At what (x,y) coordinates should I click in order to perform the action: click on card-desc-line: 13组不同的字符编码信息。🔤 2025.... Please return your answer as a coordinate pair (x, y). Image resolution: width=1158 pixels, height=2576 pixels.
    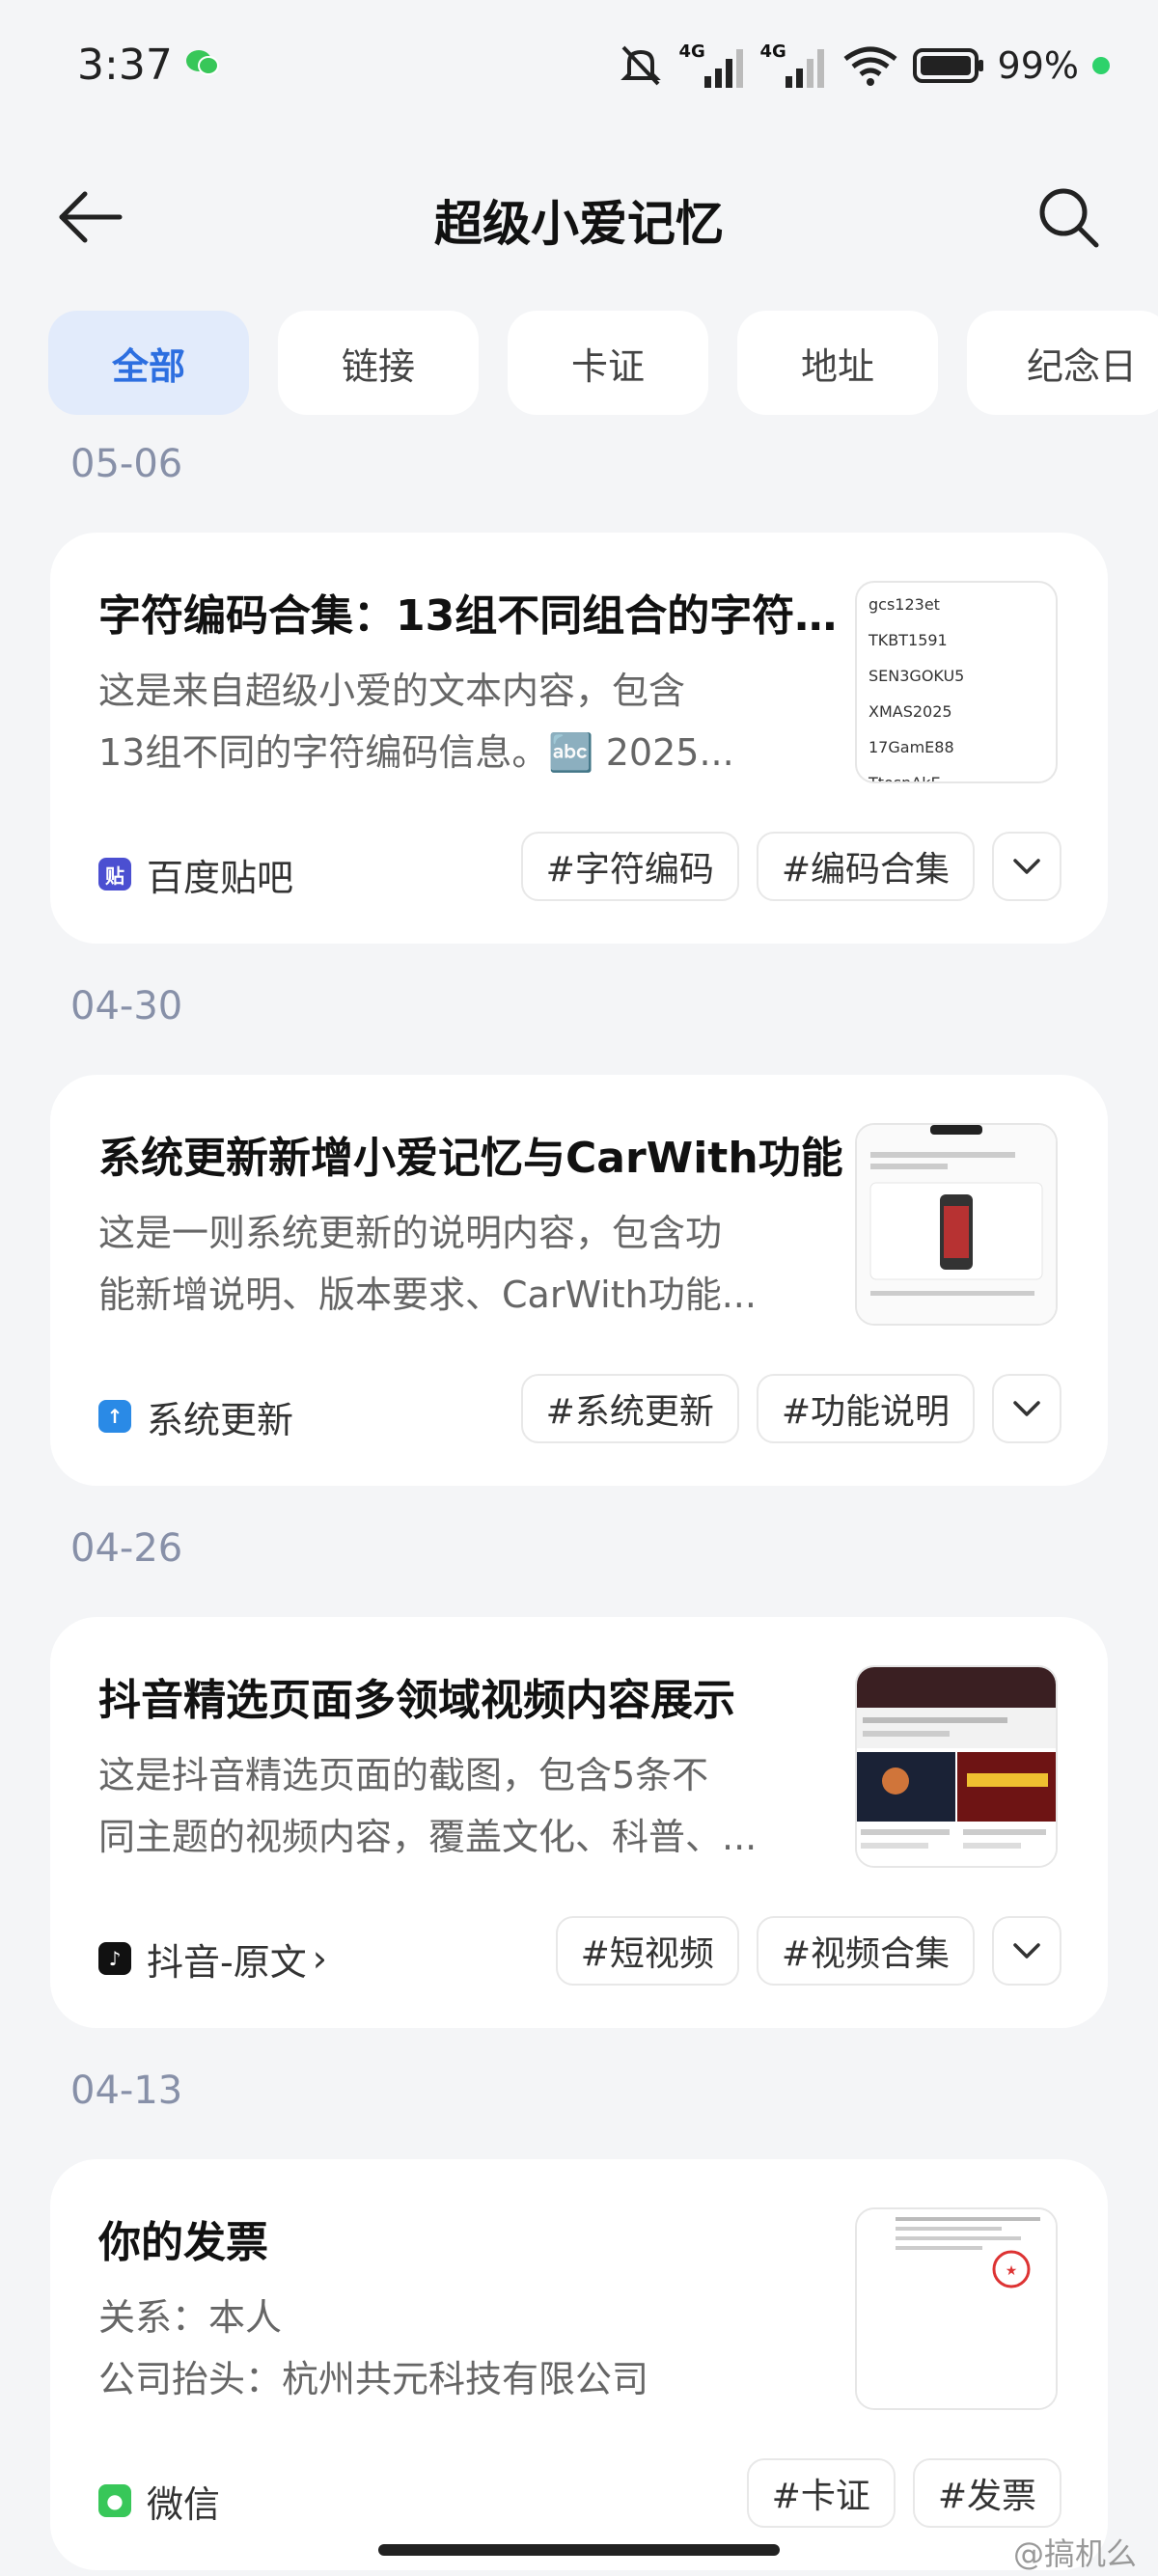
    Looking at the image, I should click on (416, 753).